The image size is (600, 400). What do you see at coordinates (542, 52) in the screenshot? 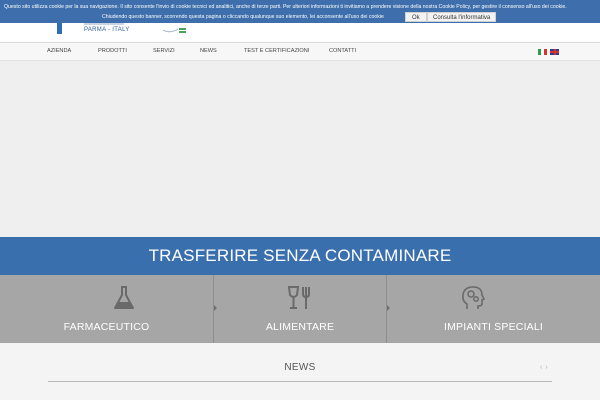
I see `flag-it-icon` at bounding box center [542, 52].